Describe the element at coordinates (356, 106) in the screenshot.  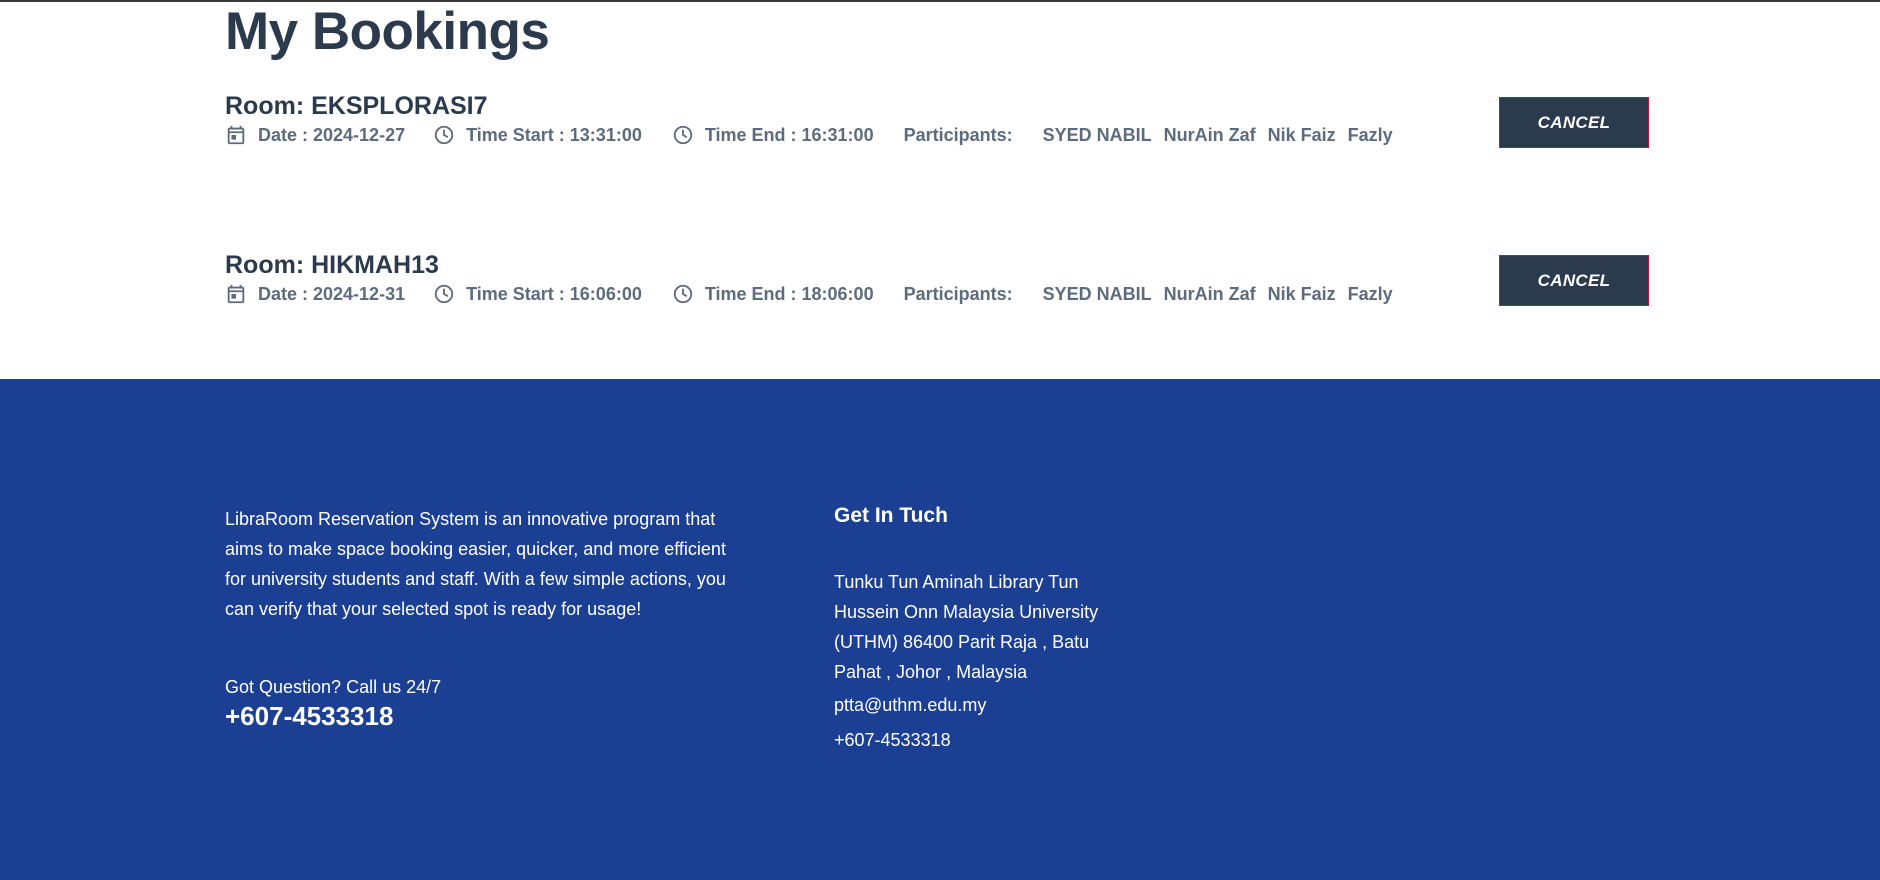
I see `booking-room-name: Room: EKSPLORASI7` at that location.